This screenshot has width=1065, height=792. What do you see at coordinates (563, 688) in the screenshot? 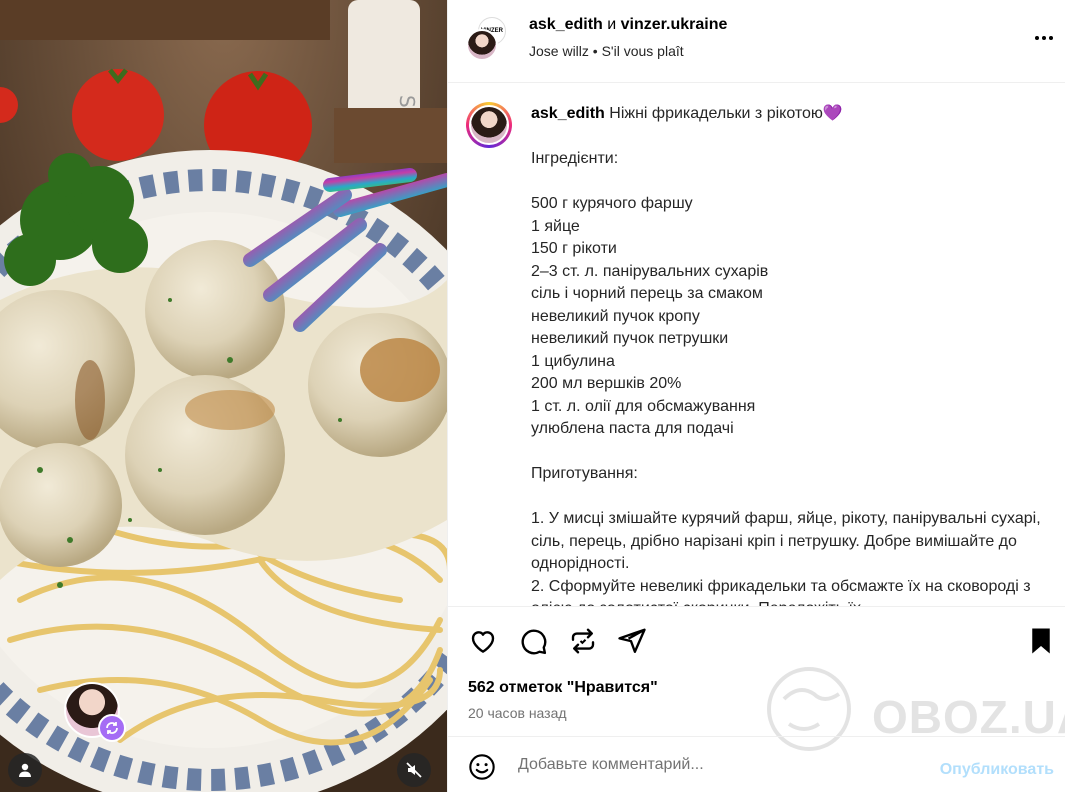
I see `likes-count: 562 отметок "Нравится"` at bounding box center [563, 688].